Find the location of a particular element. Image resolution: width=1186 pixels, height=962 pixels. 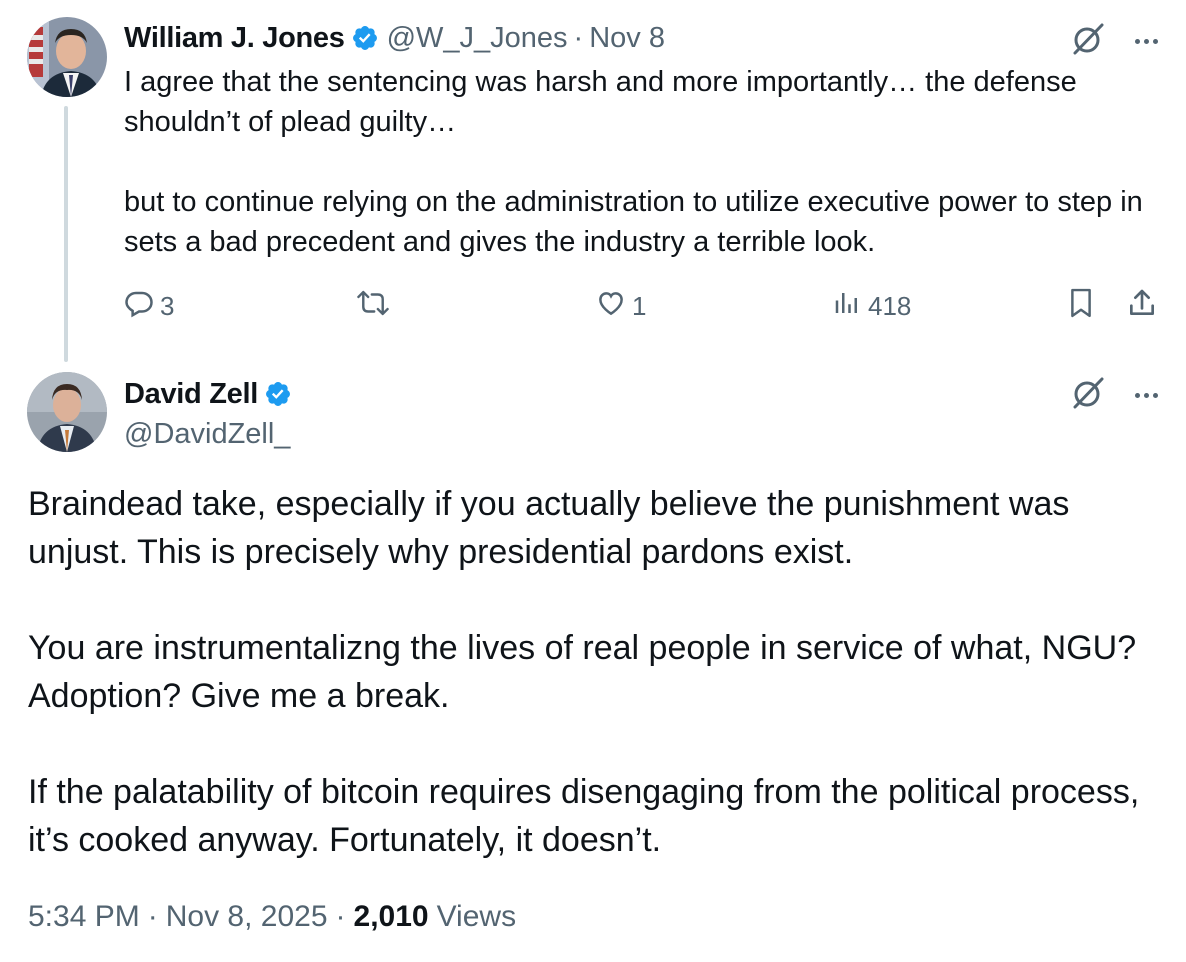

parent-tweet-top-actions is located at coordinates (1114, 41).